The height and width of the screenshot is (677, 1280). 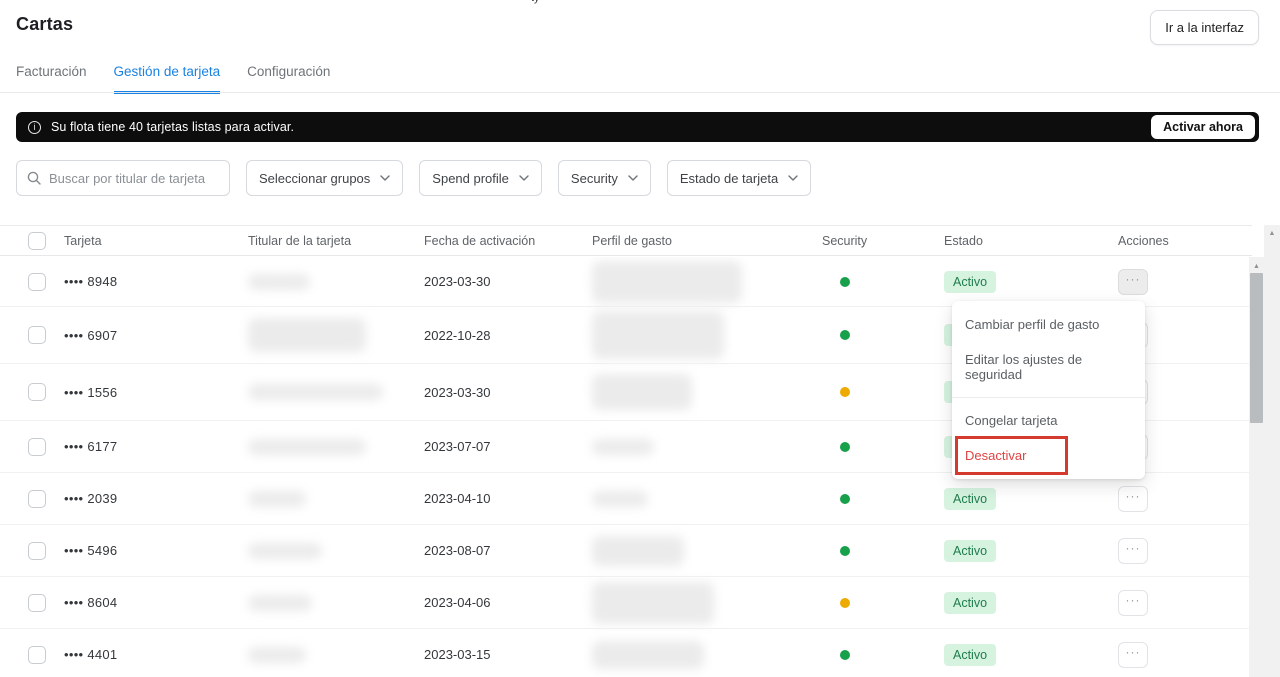 What do you see at coordinates (1256, 348) in the screenshot?
I see `scrollbar-thumb` at bounding box center [1256, 348].